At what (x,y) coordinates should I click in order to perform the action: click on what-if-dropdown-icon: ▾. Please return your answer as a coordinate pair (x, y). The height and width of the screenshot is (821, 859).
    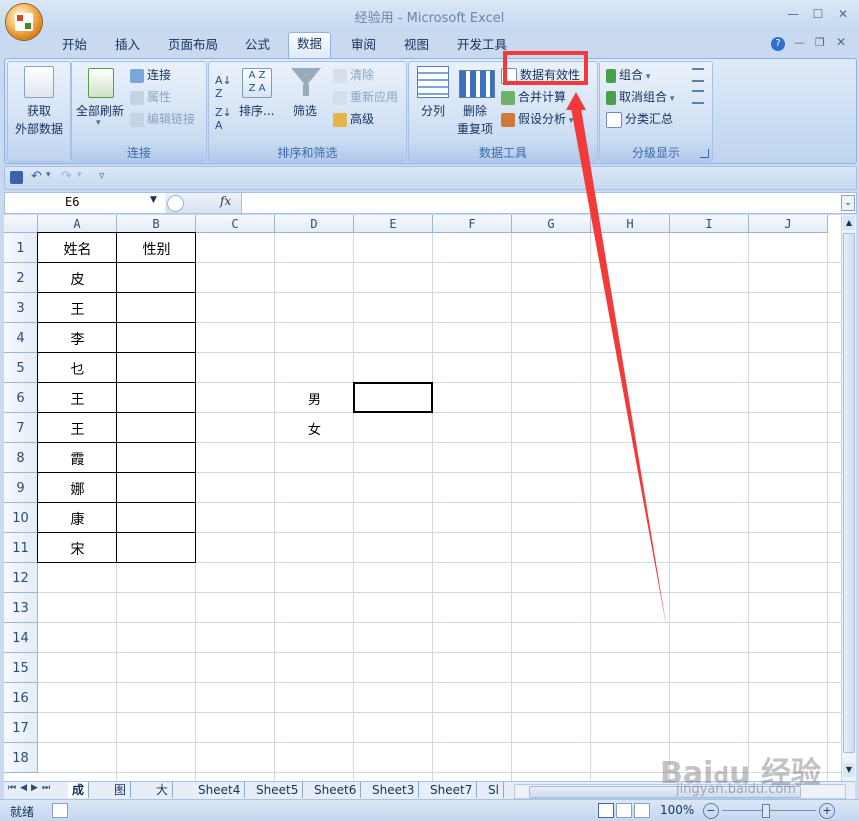
    Looking at the image, I should click on (570, 121).